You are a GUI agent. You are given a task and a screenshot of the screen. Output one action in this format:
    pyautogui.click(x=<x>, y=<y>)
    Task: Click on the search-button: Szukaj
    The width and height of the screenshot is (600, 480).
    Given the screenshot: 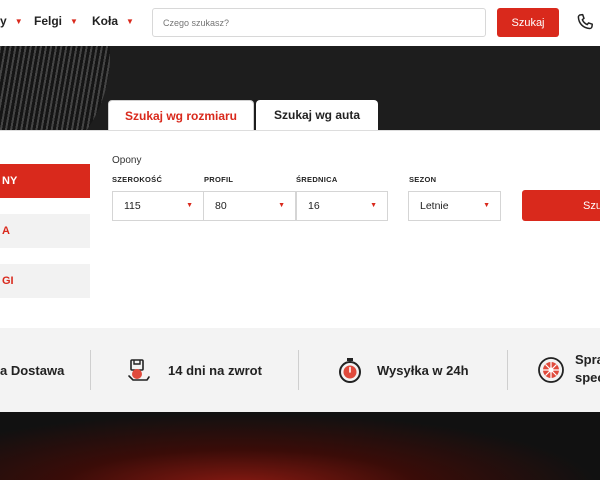 What is the action you would take?
    pyautogui.click(x=528, y=22)
    